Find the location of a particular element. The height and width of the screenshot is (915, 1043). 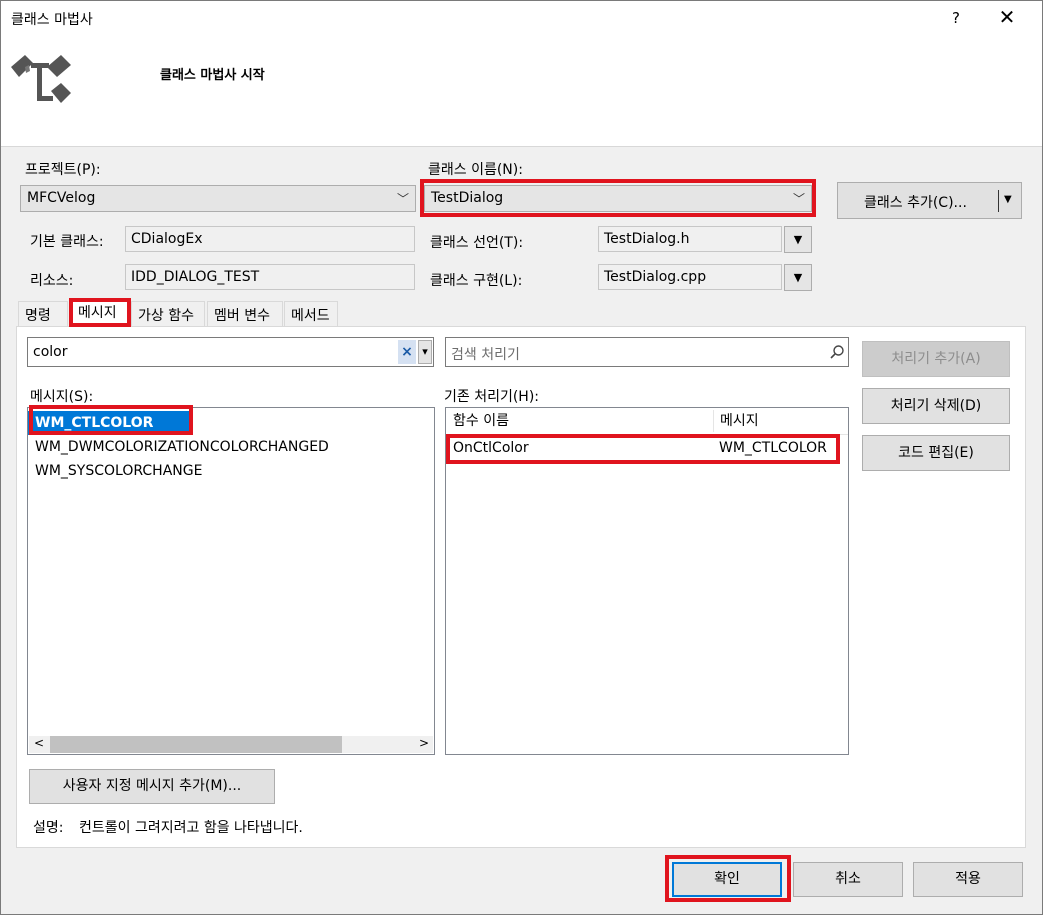

cancel-button: 취소 is located at coordinates (848, 879).